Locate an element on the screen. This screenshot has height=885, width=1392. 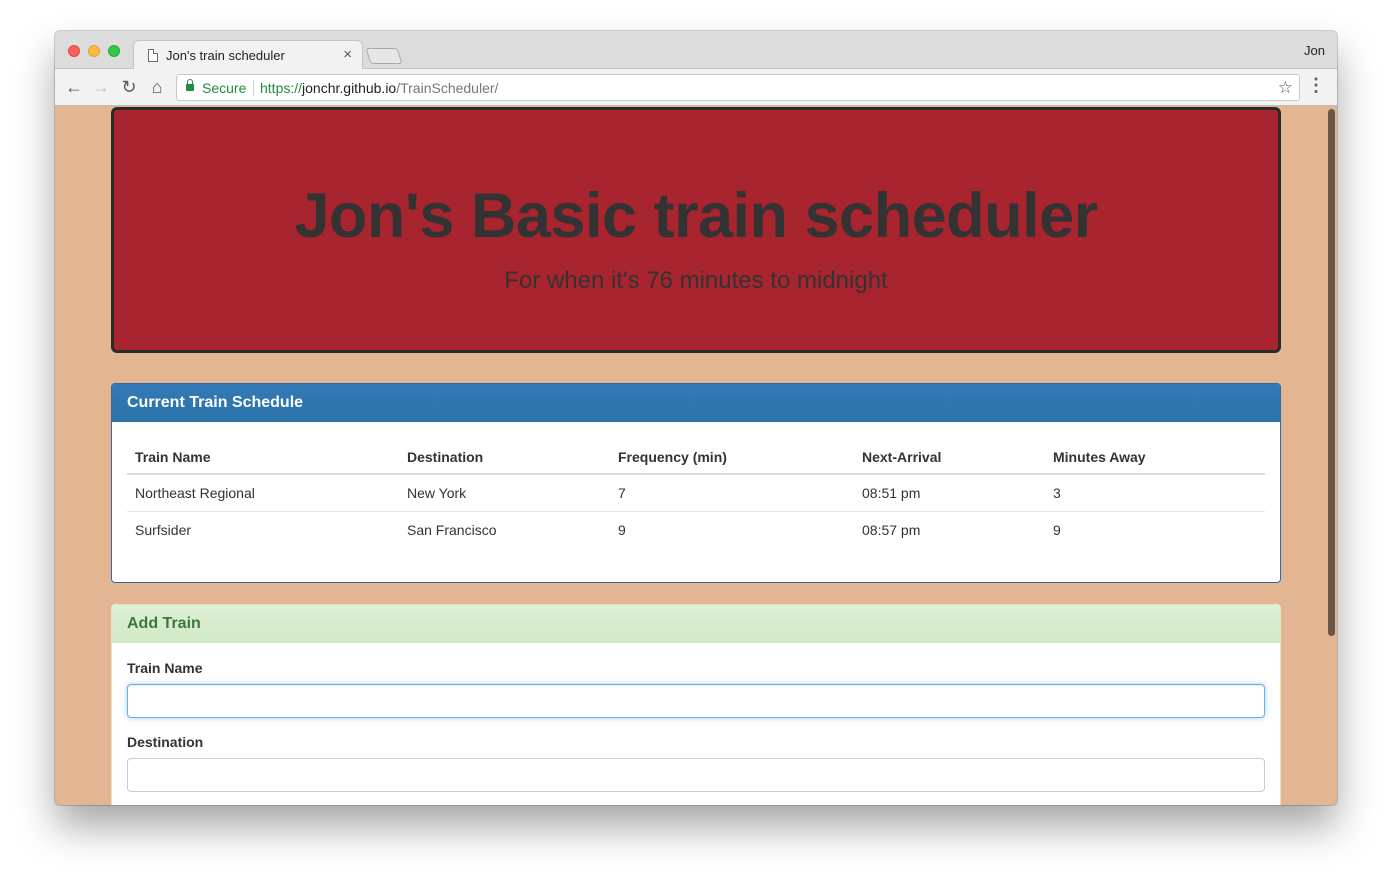
url-path: /TrainScheduler/ is located at coordinates (447, 88).